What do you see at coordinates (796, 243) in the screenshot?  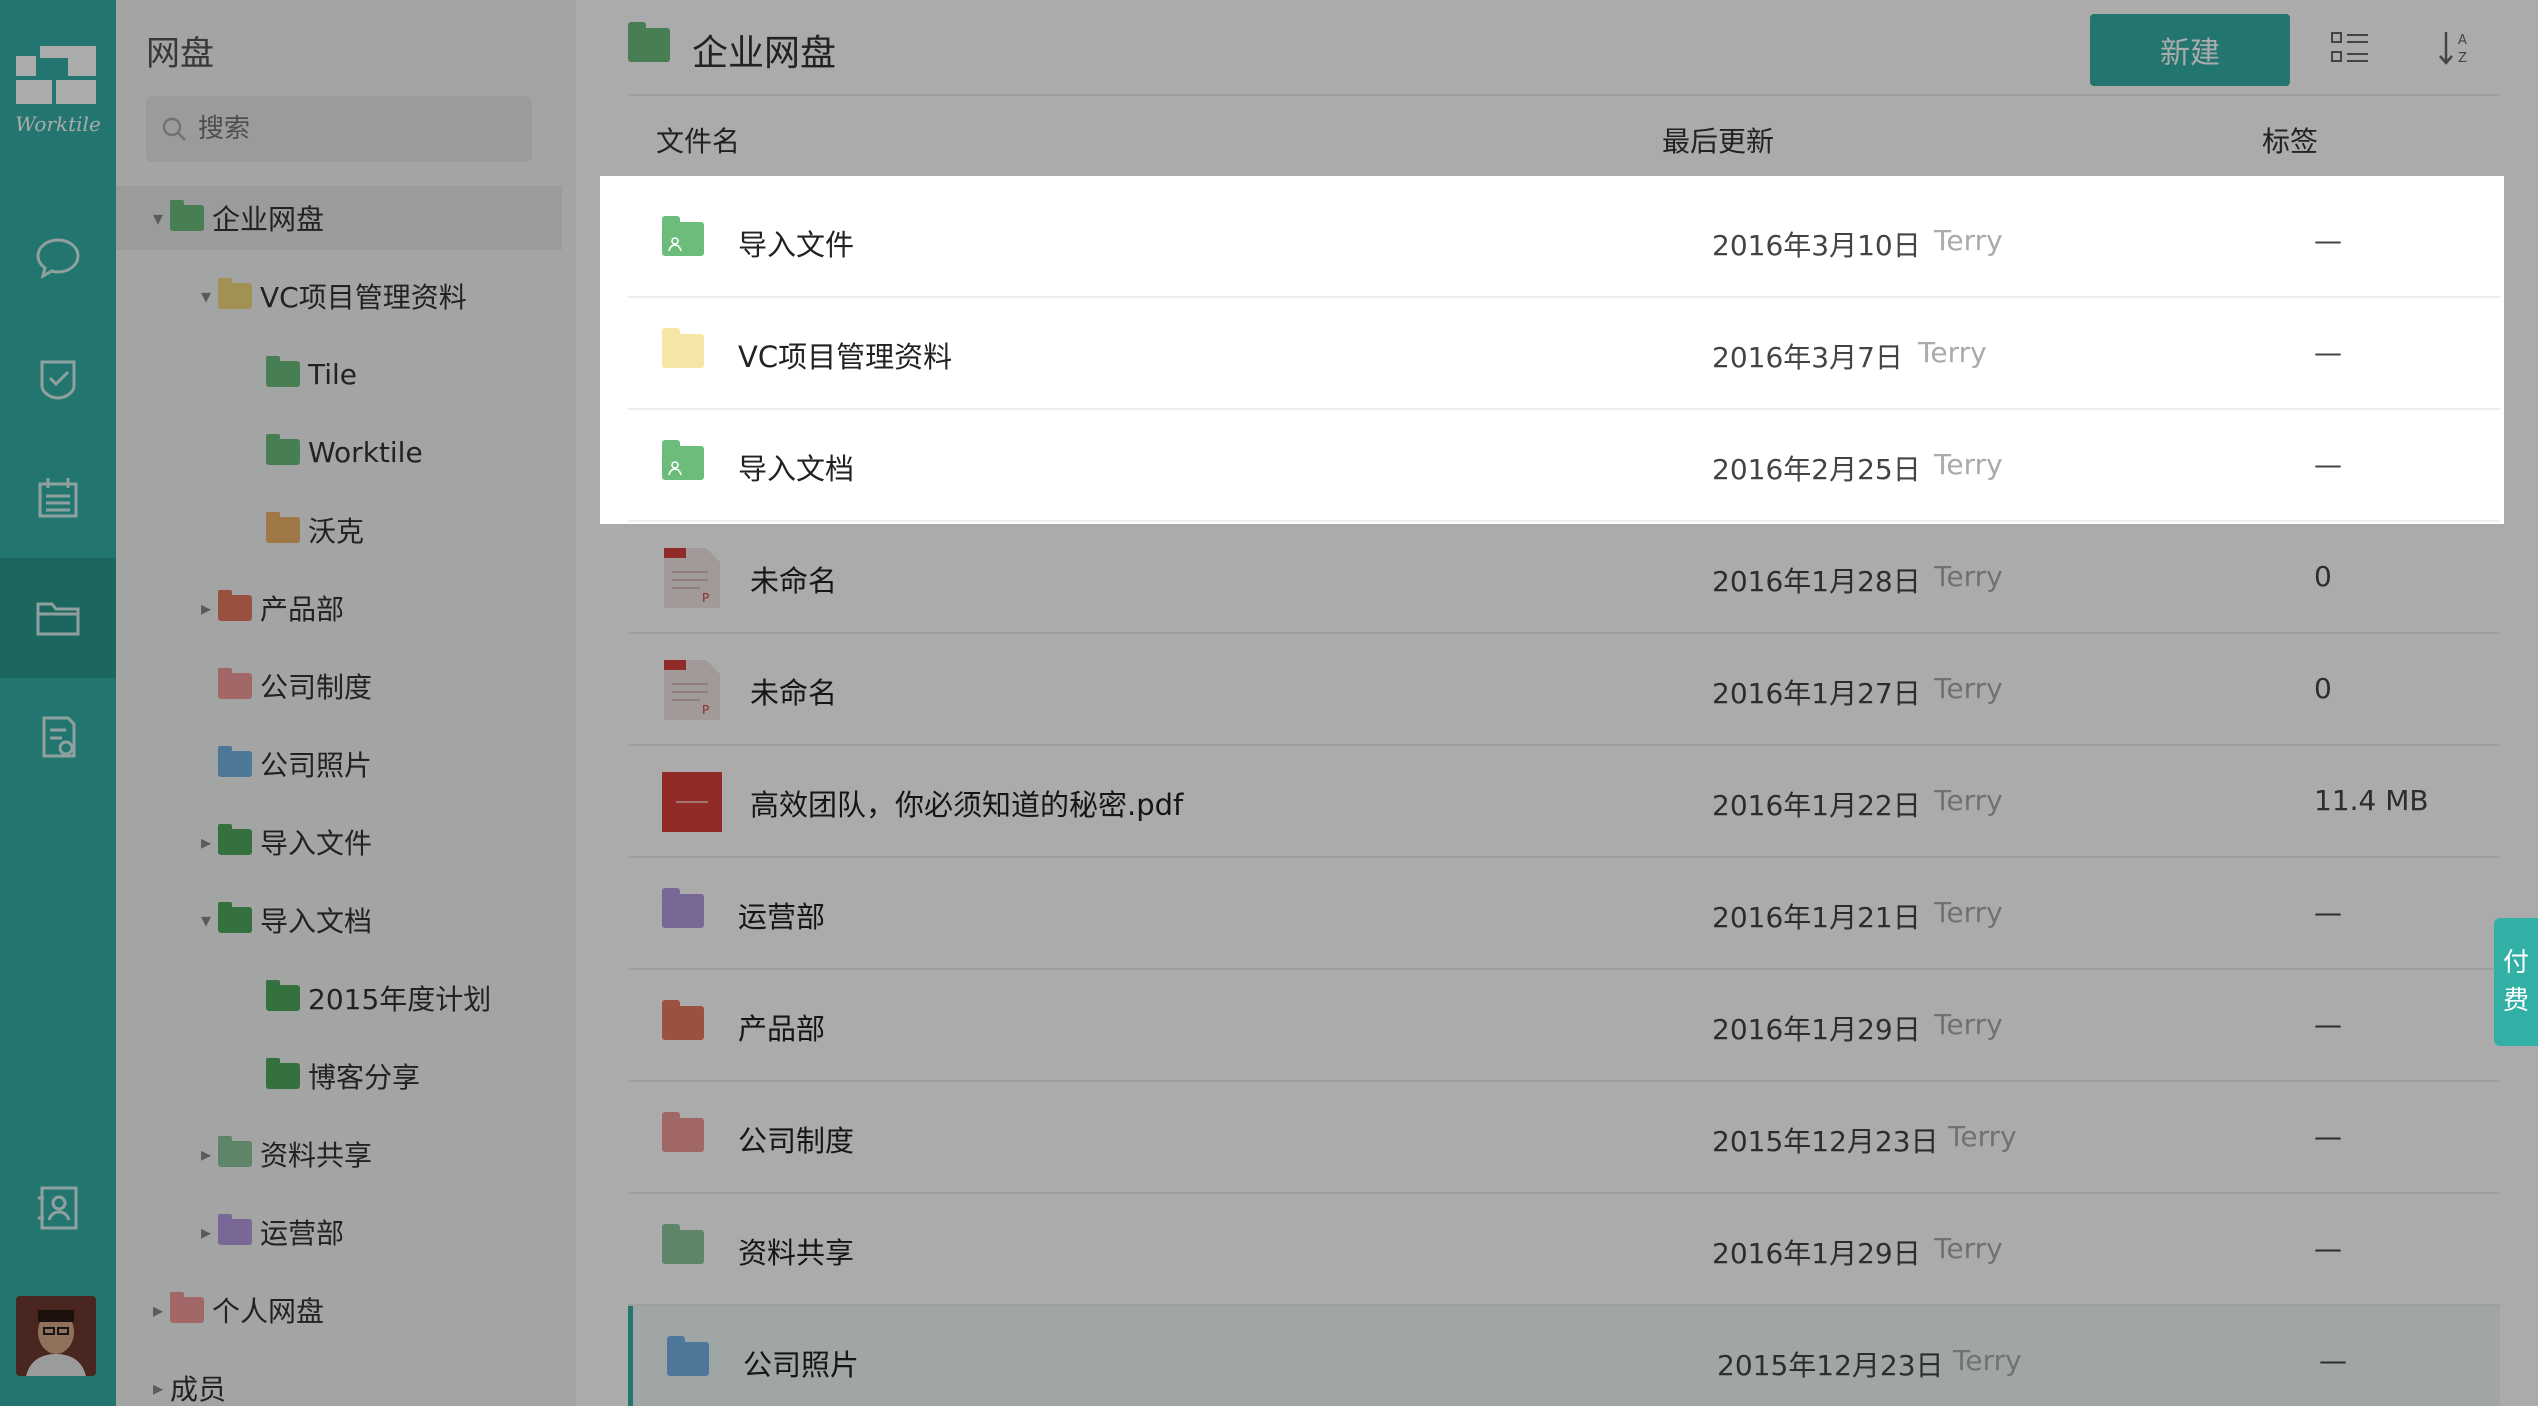 I see `file-name: 导入文件` at bounding box center [796, 243].